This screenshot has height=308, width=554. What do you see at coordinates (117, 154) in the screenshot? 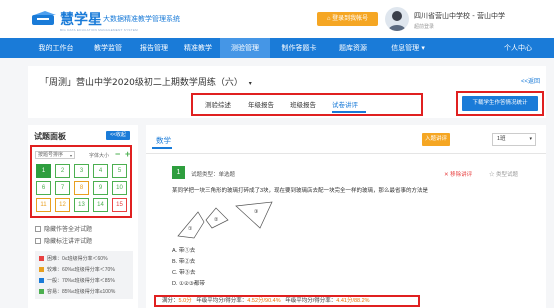
I see `font-decrease-button: −` at bounding box center [117, 154].